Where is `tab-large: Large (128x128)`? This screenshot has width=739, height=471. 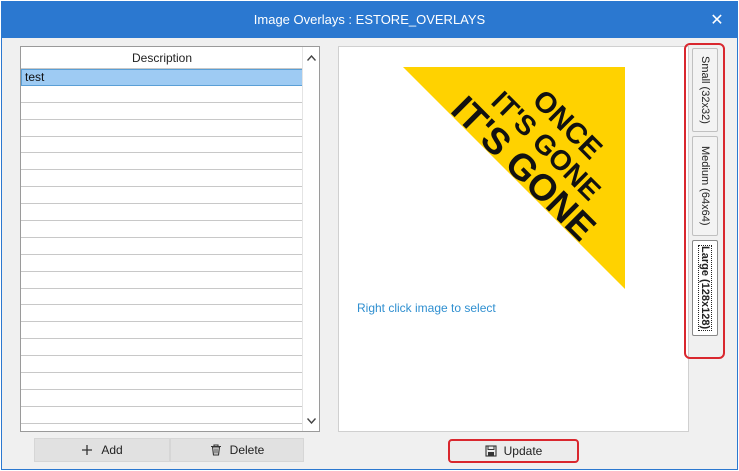 tab-large: Large (128x128) is located at coordinates (705, 288).